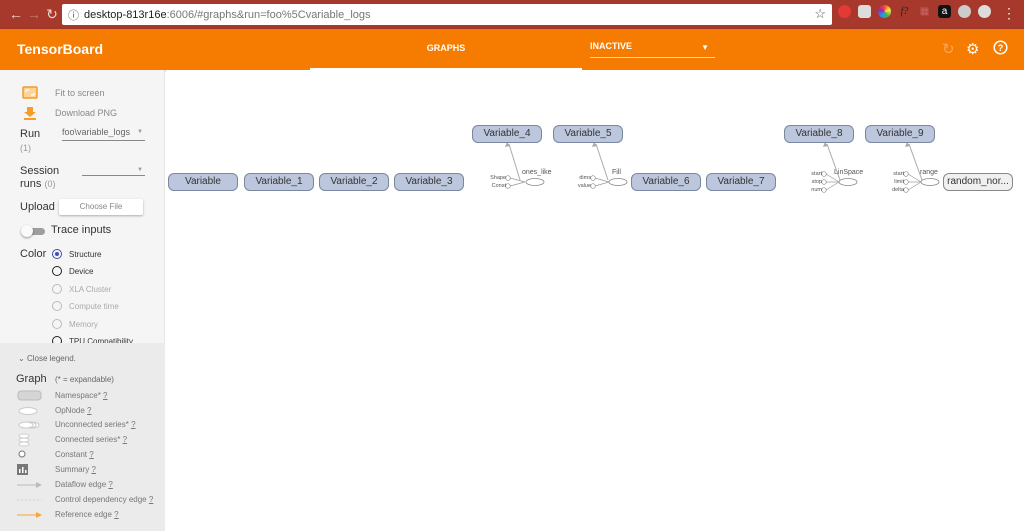 The image size is (1024, 531). I want to click on graph-node-variable-3: Variable_3, so click(429, 182).